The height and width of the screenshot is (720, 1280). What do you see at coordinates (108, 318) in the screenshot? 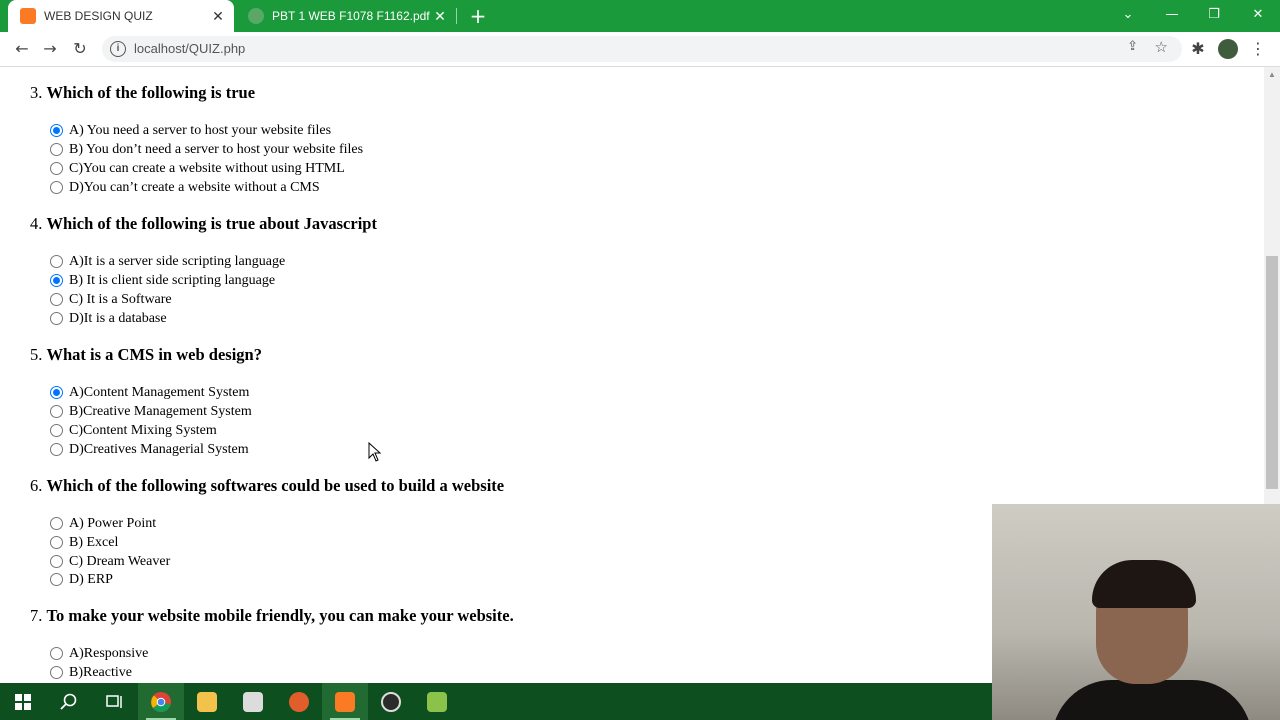
I see `q4-option-d: D)It is a database` at bounding box center [108, 318].